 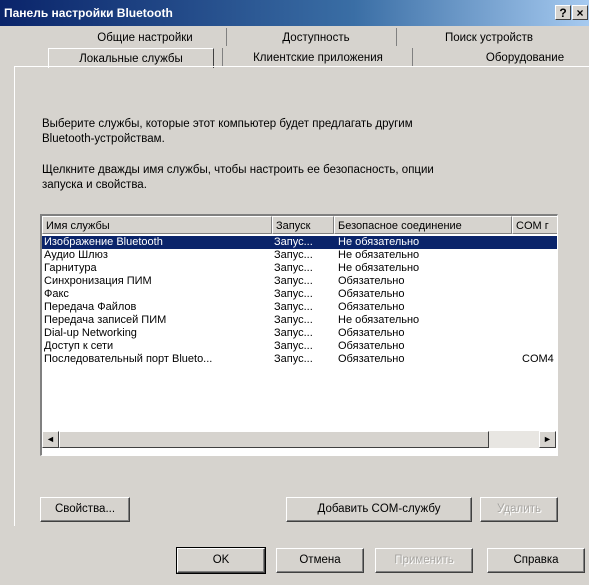 I want to click on service-name: Синхронизация ПИМ, so click(x=98, y=281).